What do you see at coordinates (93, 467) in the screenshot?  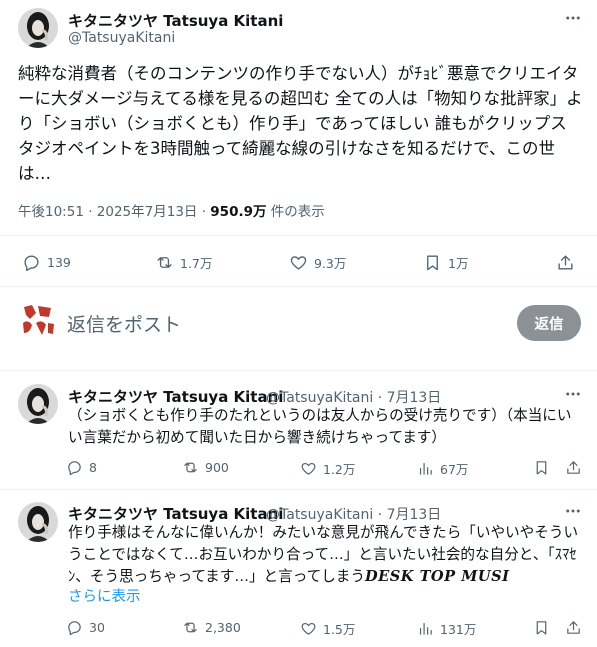 I see `reply-count: 8` at bounding box center [93, 467].